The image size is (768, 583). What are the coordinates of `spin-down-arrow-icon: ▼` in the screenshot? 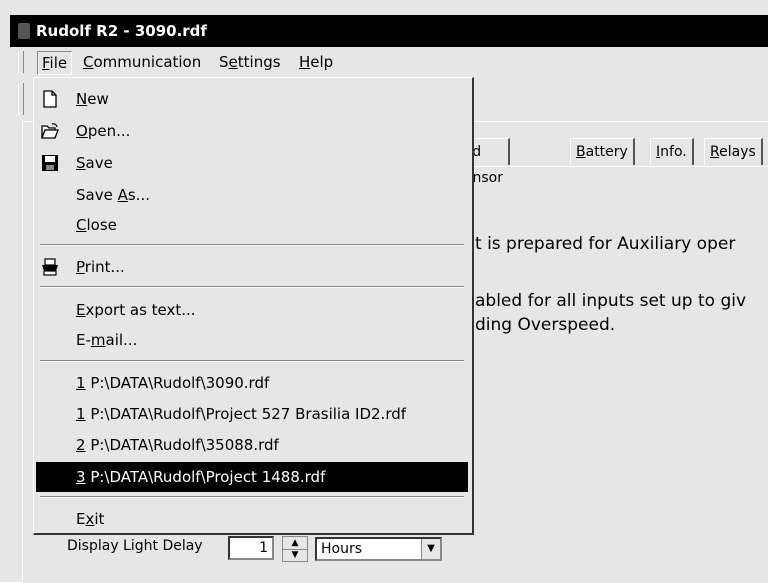 It's located at (295, 555).